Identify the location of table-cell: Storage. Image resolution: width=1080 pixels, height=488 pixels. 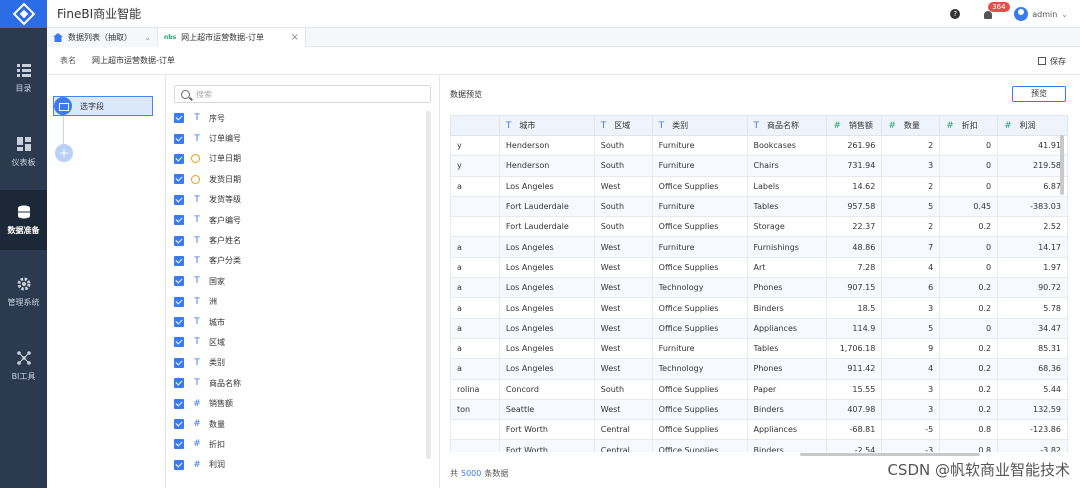
(787, 227).